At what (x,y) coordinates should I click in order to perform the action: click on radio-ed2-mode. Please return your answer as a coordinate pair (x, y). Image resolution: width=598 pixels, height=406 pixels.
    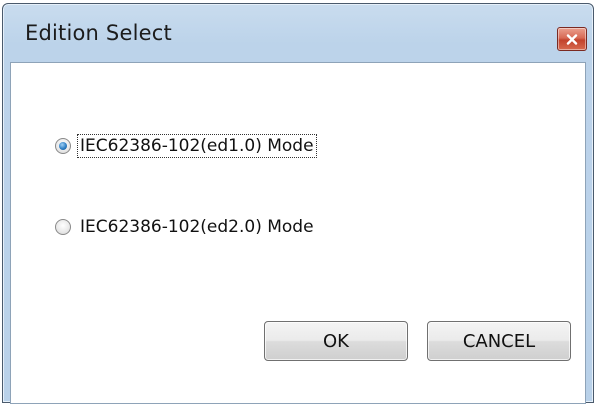
    Looking at the image, I should click on (63, 227).